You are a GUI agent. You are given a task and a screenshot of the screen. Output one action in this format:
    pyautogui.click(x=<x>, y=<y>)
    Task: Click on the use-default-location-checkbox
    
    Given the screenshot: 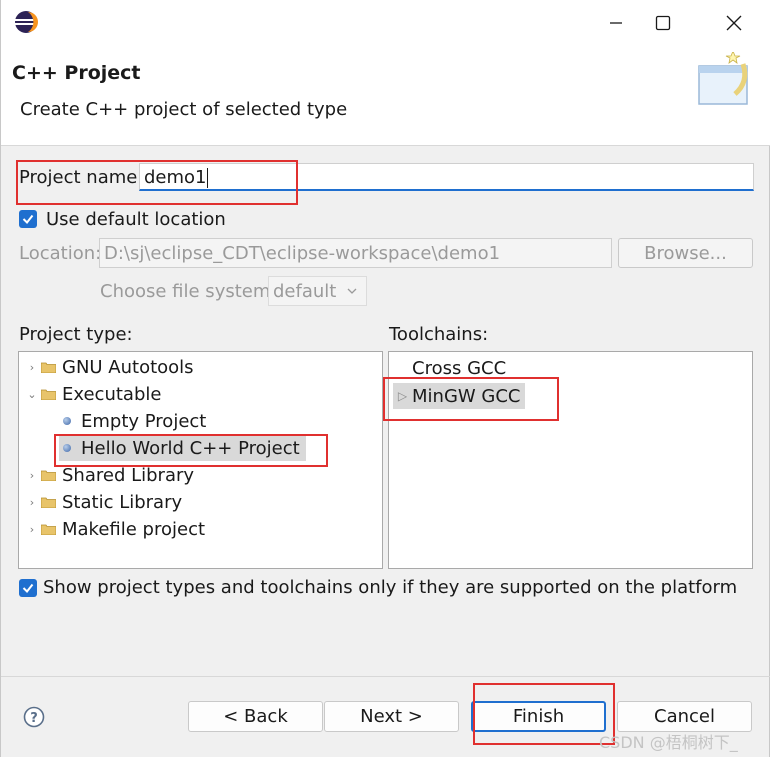 What is the action you would take?
    pyautogui.click(x=28, y=219)
    